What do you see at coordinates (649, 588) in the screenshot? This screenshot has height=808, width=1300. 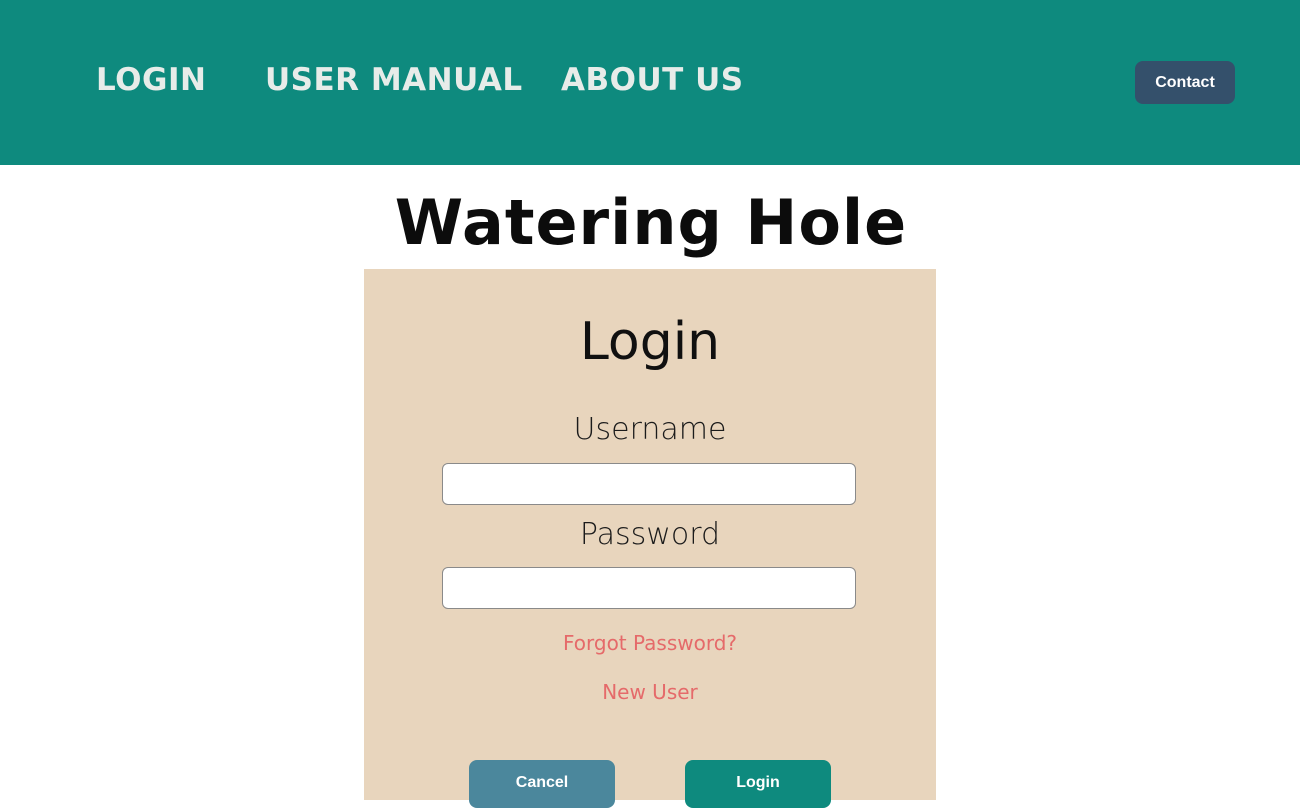 I see `password-input` at bounding box center [649, 588].